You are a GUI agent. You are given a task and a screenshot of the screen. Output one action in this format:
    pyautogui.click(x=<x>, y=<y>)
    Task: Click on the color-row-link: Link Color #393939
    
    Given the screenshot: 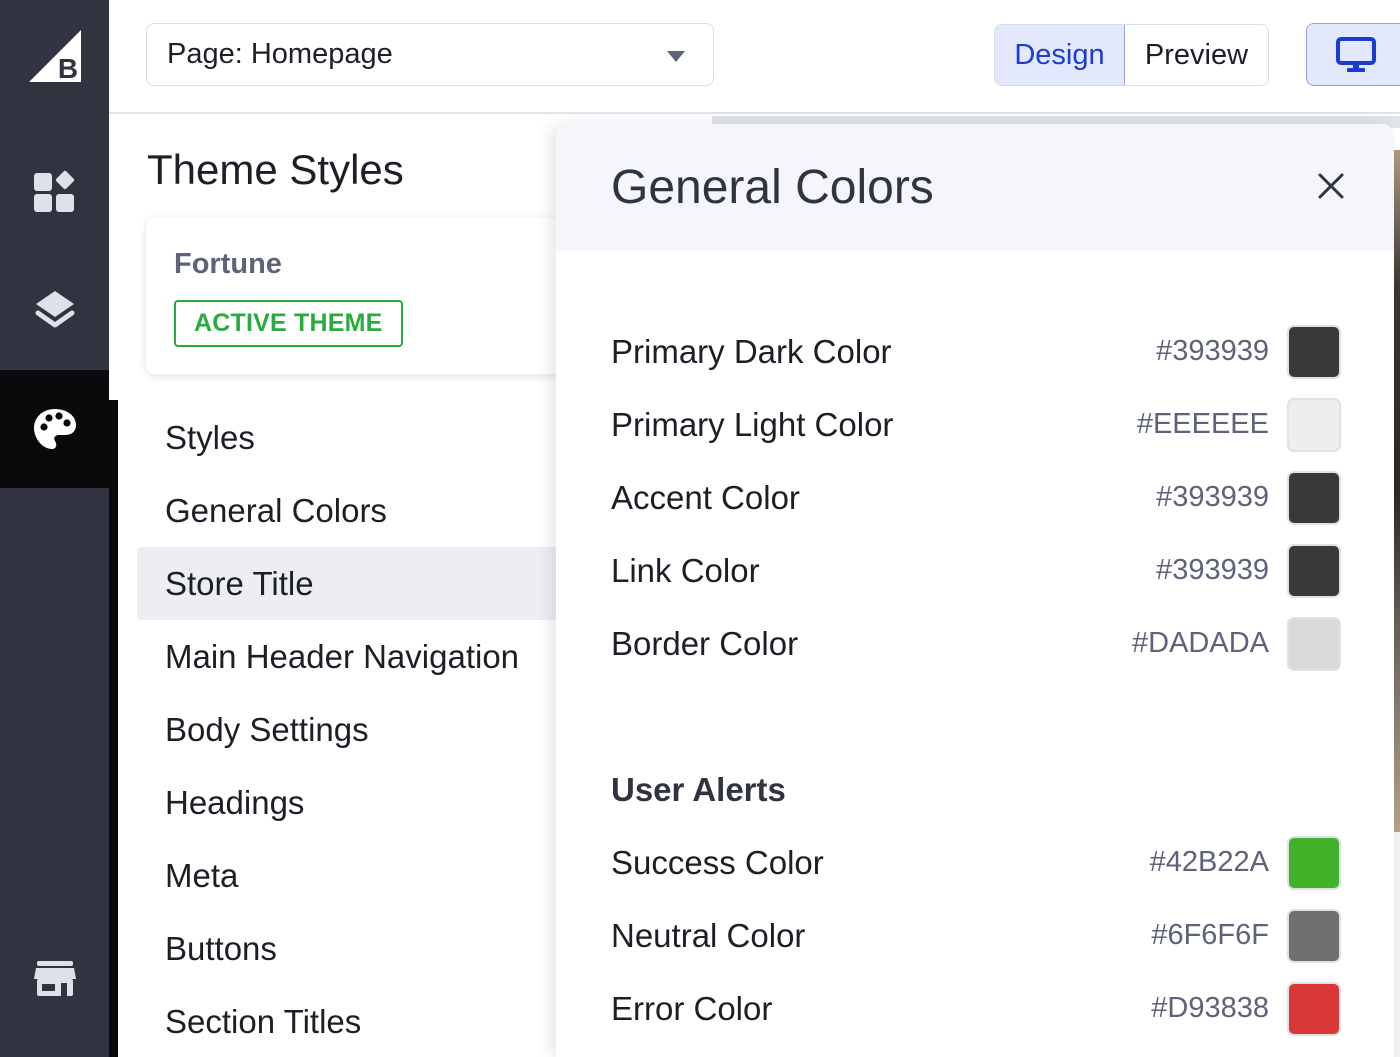 What is the action you would take?
    pyautogui.click(x=976, y=570)
    